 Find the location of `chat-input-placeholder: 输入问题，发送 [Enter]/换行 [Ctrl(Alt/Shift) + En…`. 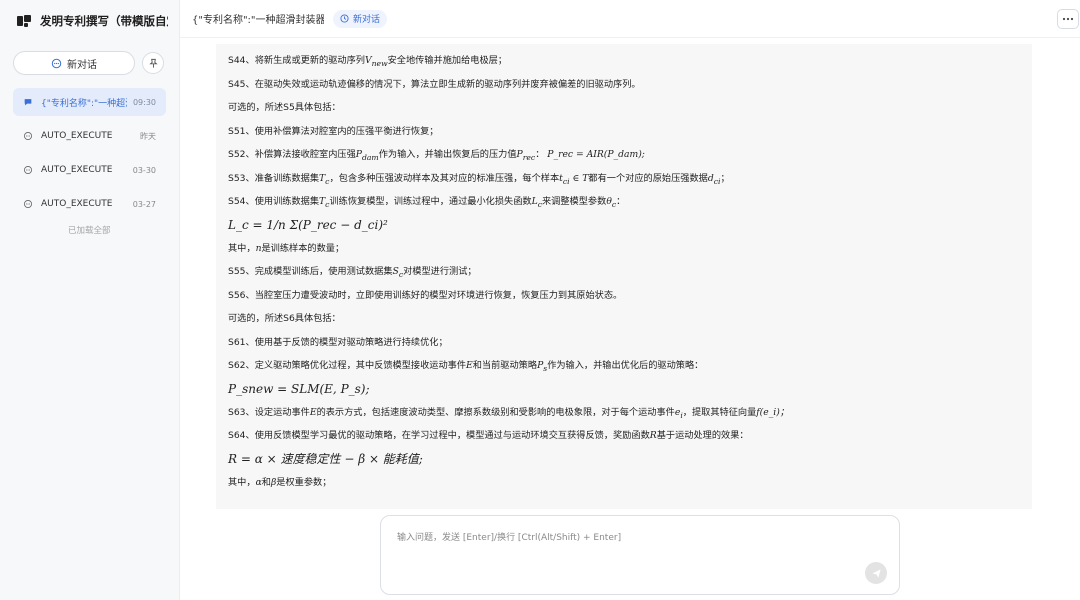

chat-input-placeholder: 输入问题，发送 [Enter]/换行 [Ctrl(Alt/Shift) + En… is located at coordinates (509, 538).